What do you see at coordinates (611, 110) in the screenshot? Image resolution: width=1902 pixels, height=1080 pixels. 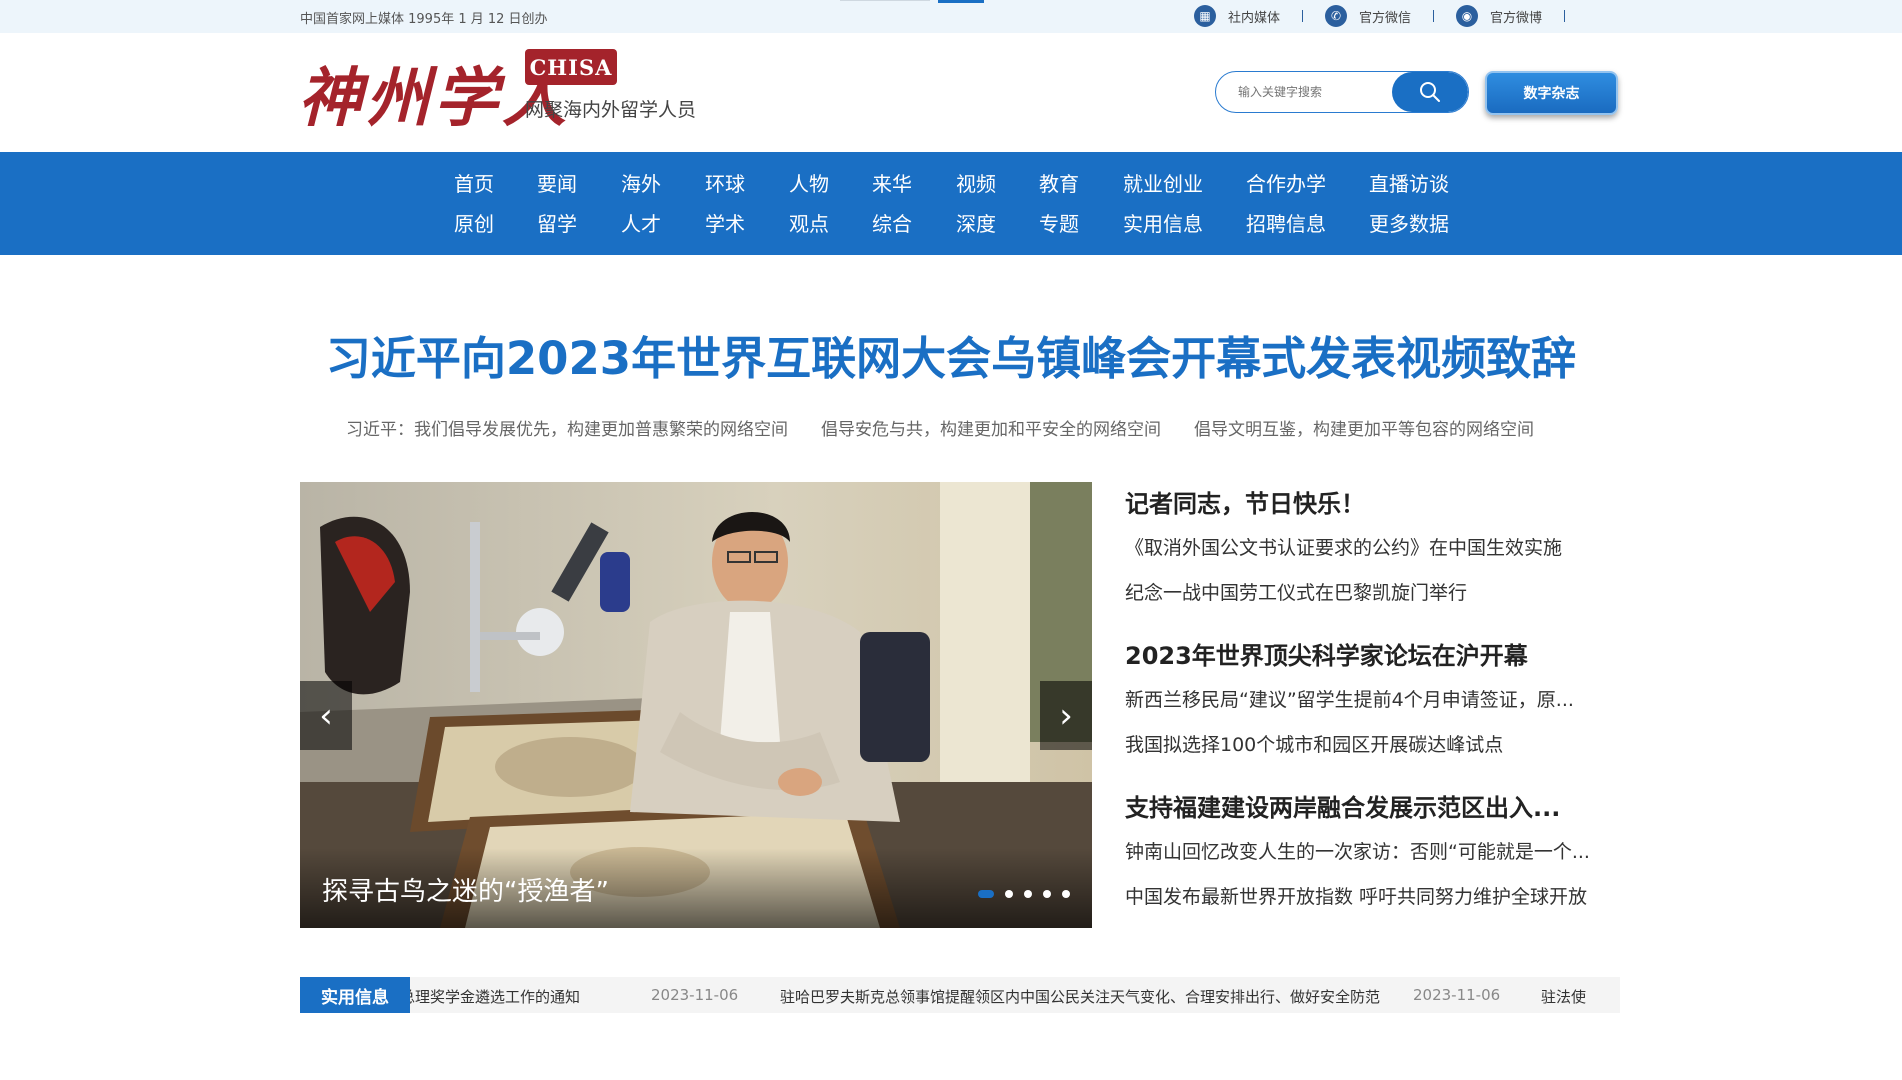 I see `site-slogan: 网聚海内外留学人员` at bounding box center [611, 110].